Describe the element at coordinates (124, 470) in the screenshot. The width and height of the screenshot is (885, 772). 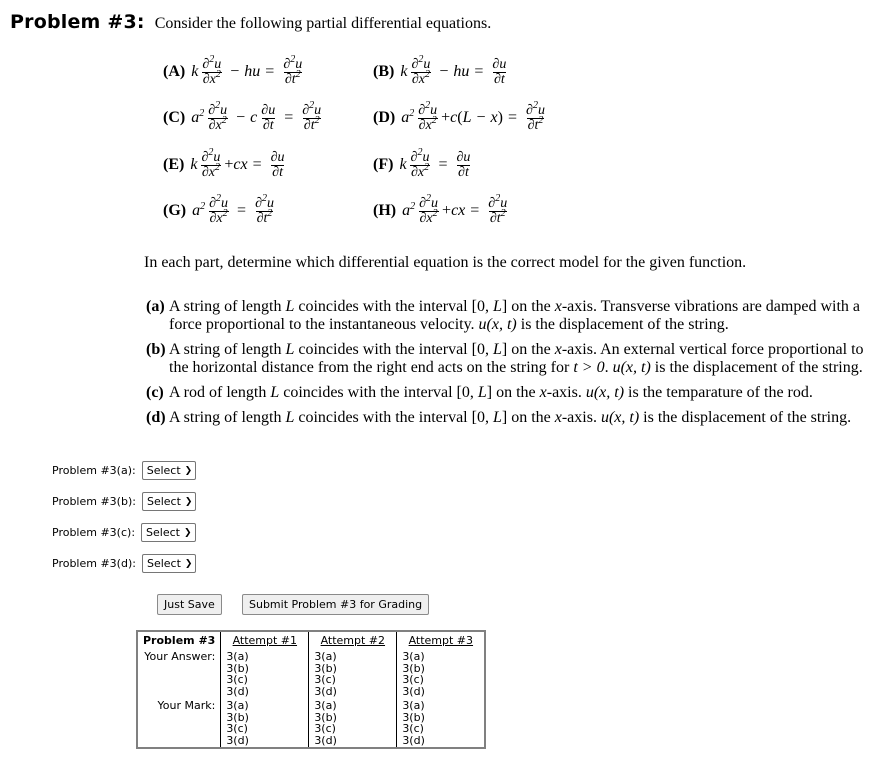
I see `answer-row-a: Problem #3(a): Select ❯` at that location.